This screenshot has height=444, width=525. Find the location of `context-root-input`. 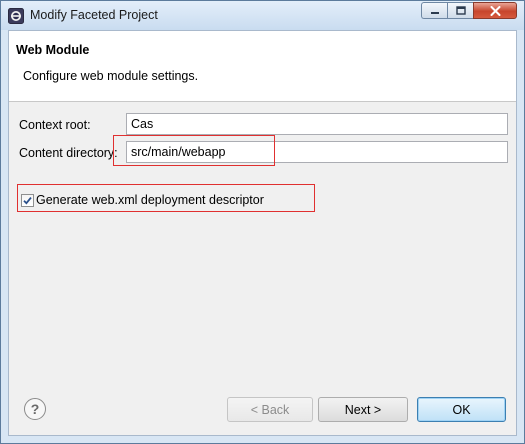

context-root-input is located at coordinates (317, 124).